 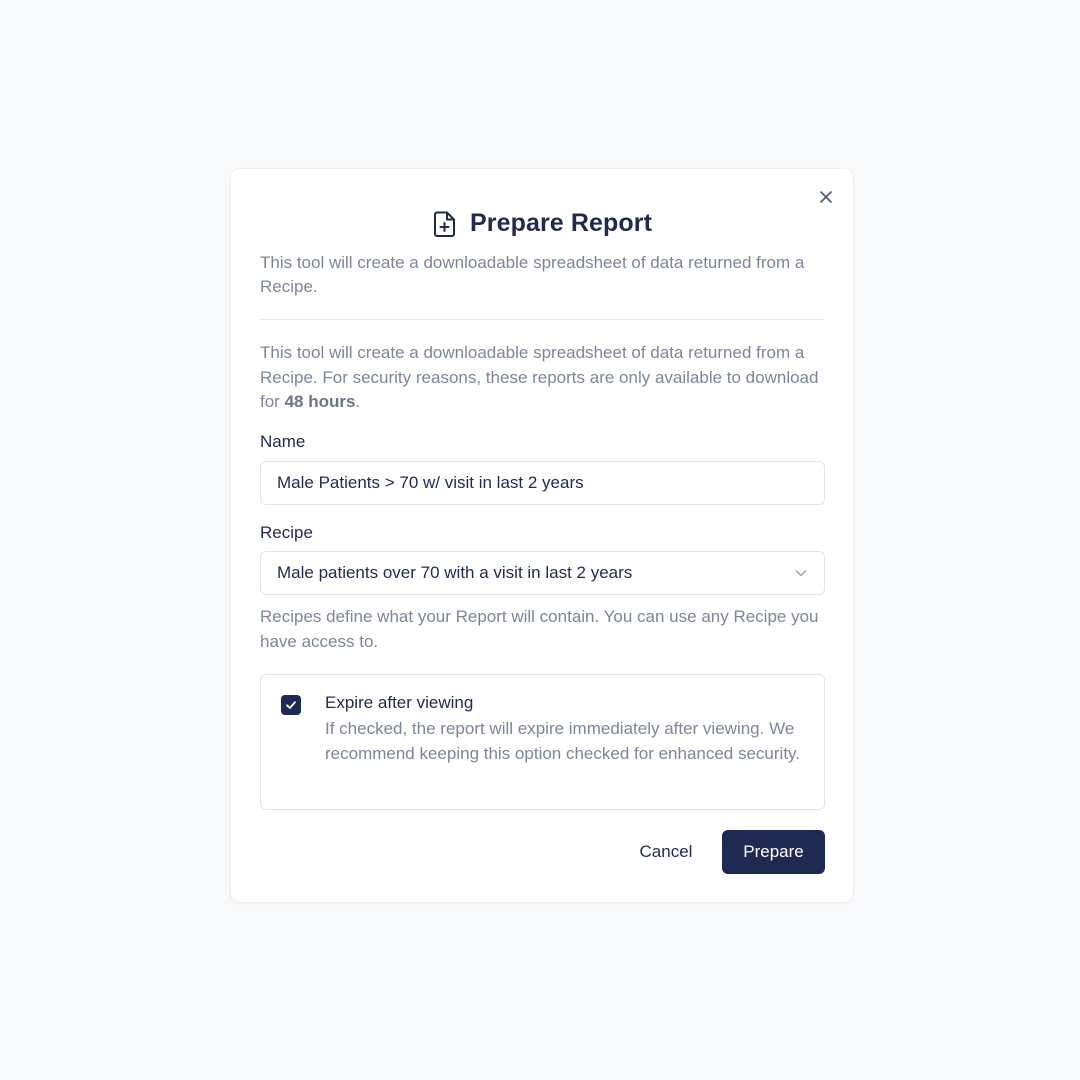 I want to click on recipe-label: Recipe, so click(x=286, y=532).